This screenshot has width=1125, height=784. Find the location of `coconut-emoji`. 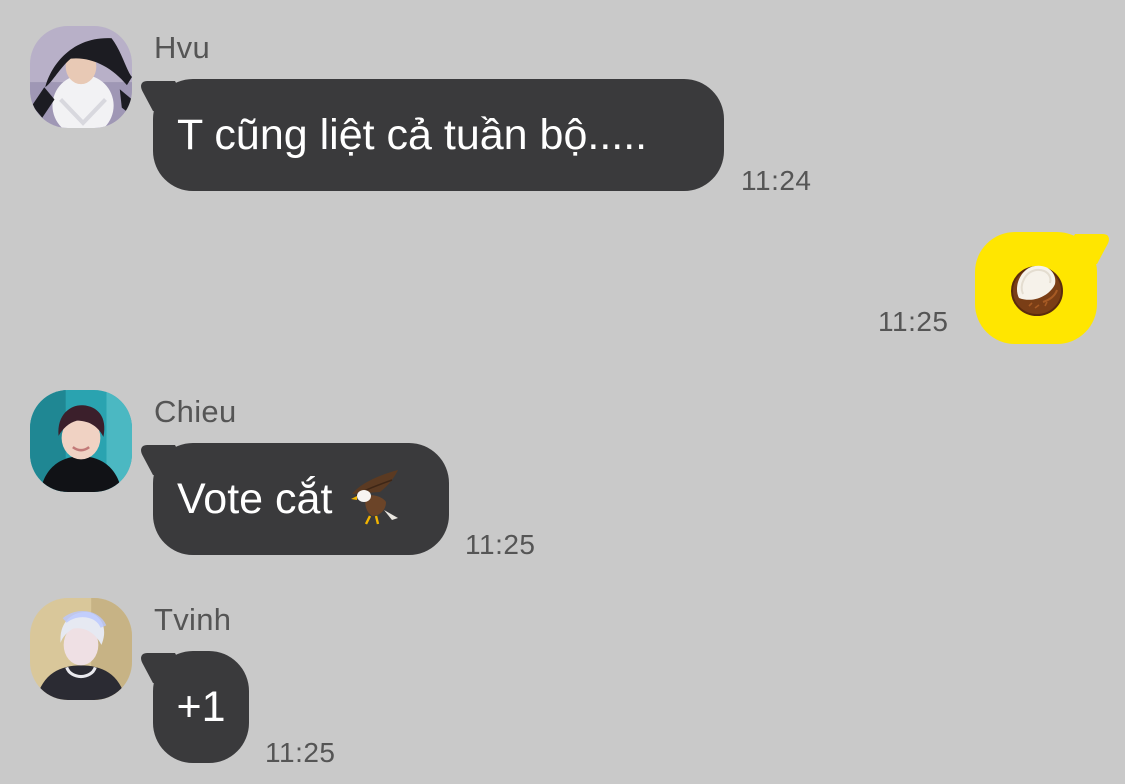

coconut-emoji is located at coordinates (1037, 290).